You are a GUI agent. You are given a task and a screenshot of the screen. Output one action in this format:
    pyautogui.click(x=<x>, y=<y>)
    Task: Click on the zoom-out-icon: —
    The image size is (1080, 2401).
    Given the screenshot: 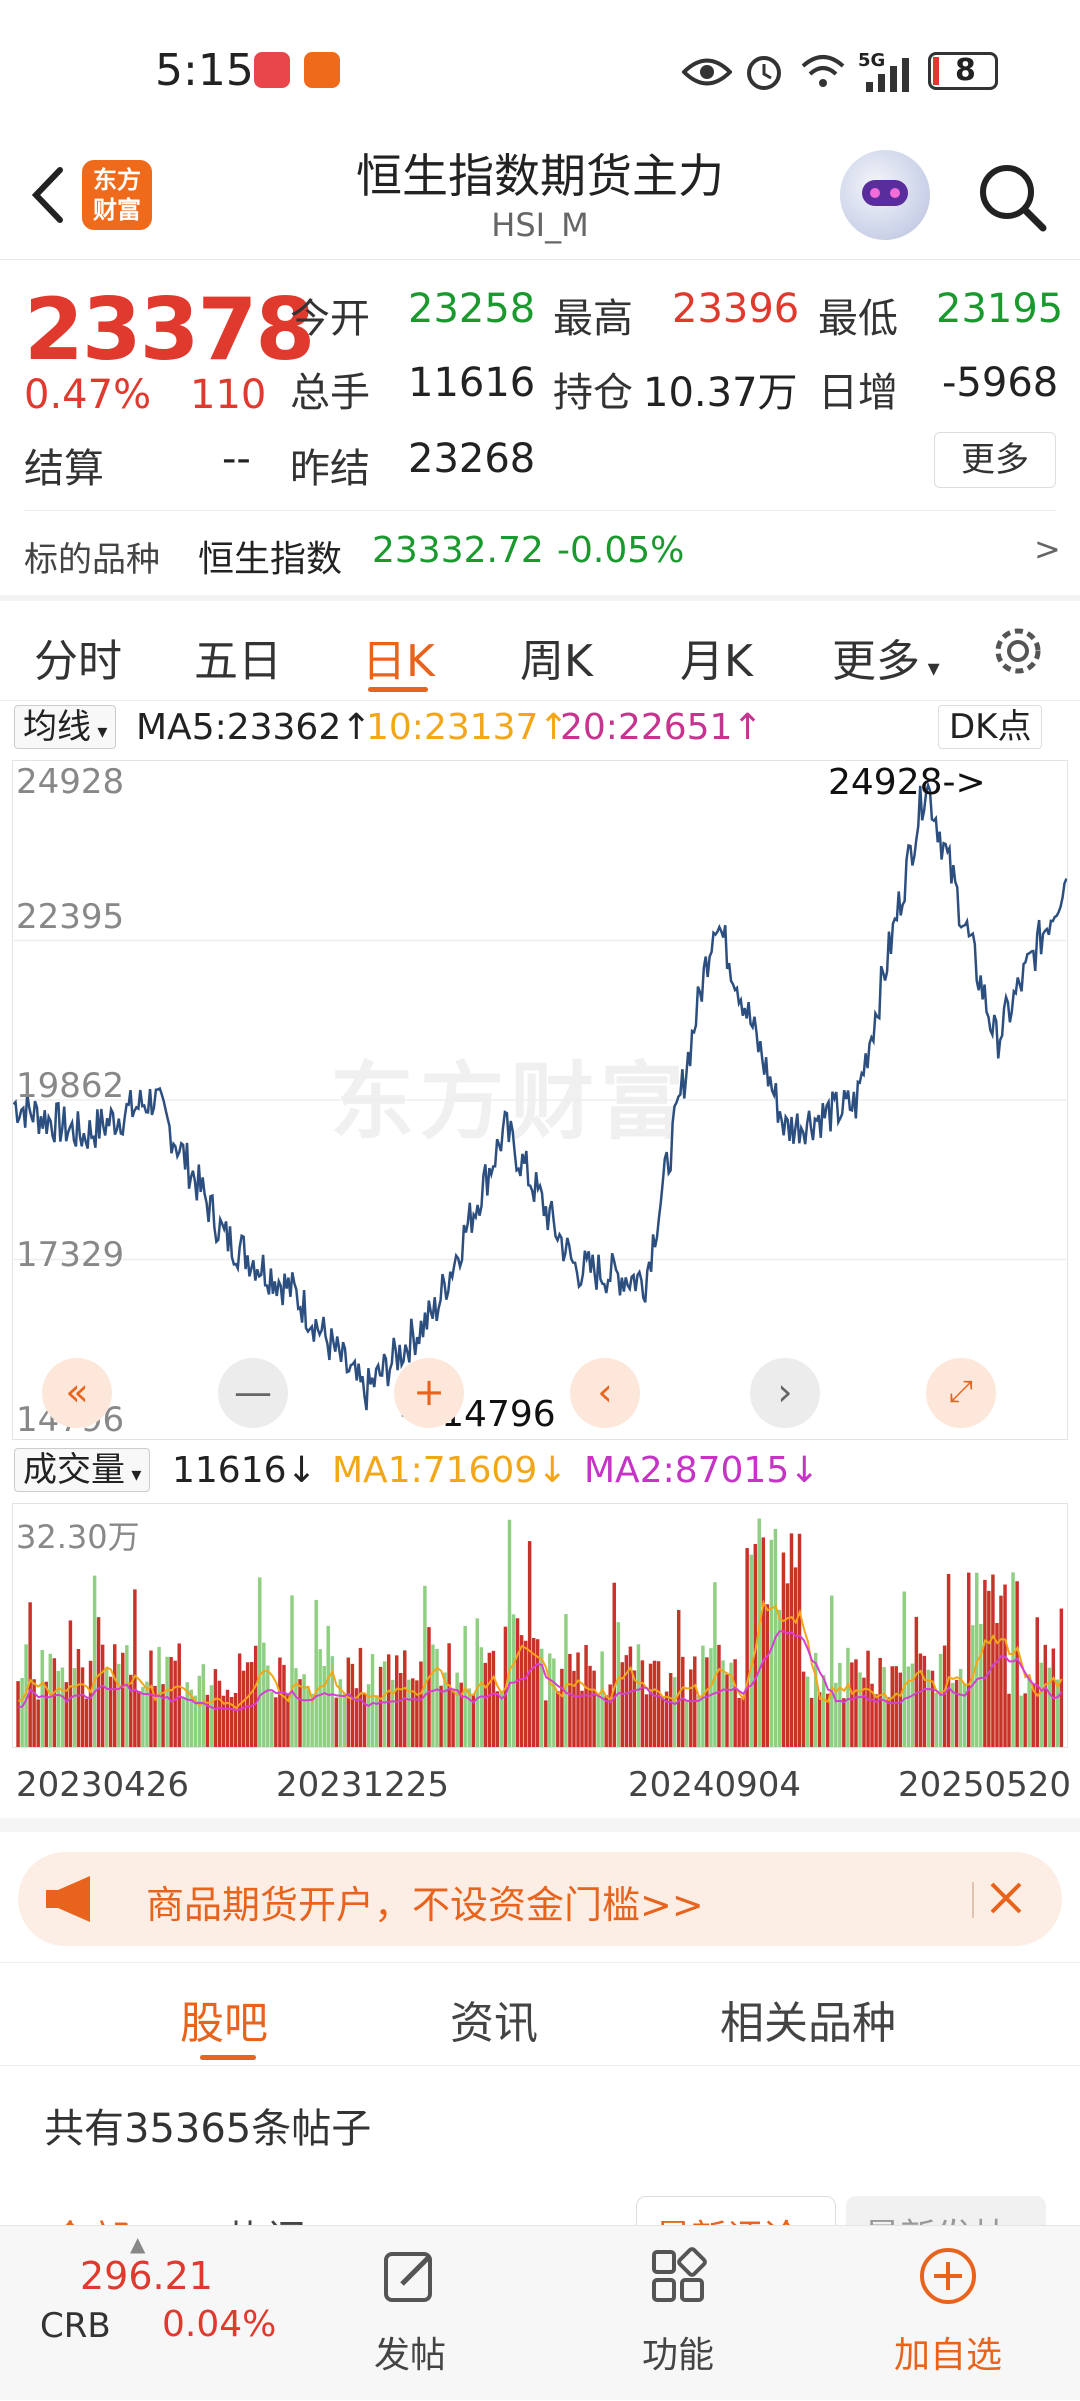 What is the action you would take?
    pyautogui.click(x=253, y=1393)
    